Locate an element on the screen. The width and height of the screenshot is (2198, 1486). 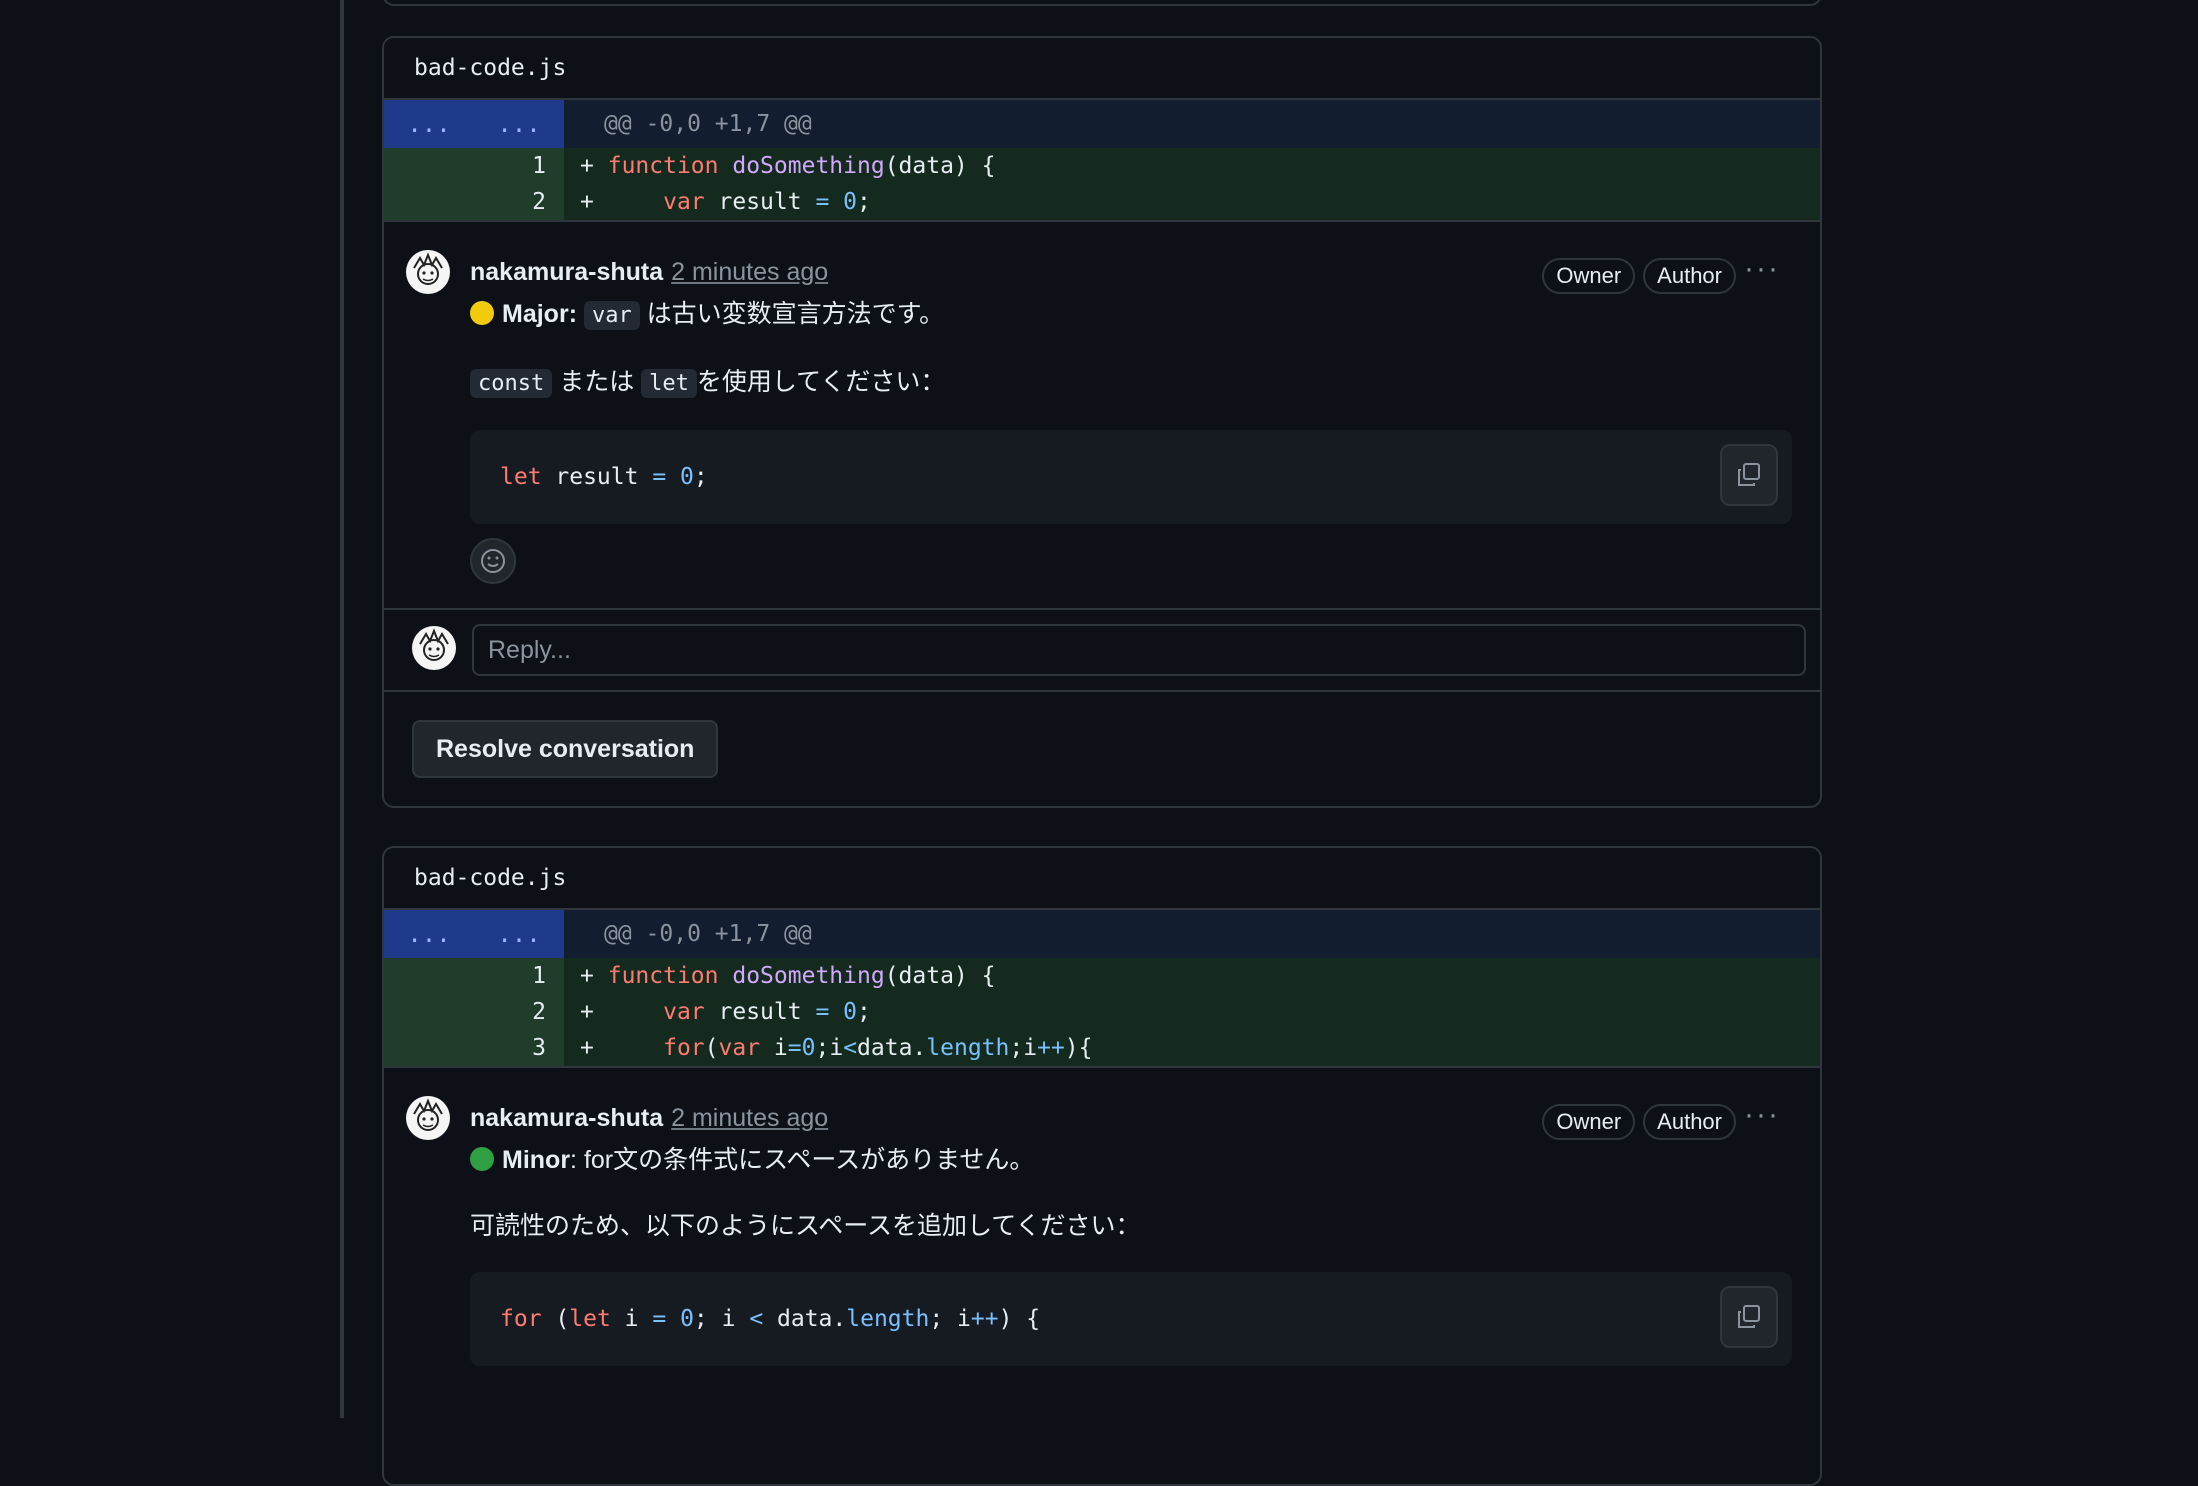
resolve-conversation-button: Resolve conversation is located at coordinates (565, 749).